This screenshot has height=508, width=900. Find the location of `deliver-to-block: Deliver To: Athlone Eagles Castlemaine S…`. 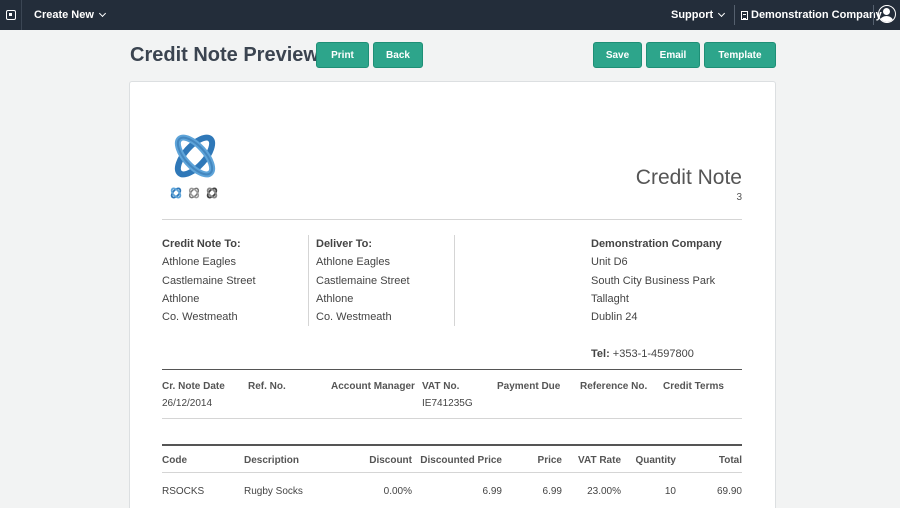

deliver-to-block: Deliver To: Athlone Eagles Castlemaine S… is located at coordinates (363, 280).